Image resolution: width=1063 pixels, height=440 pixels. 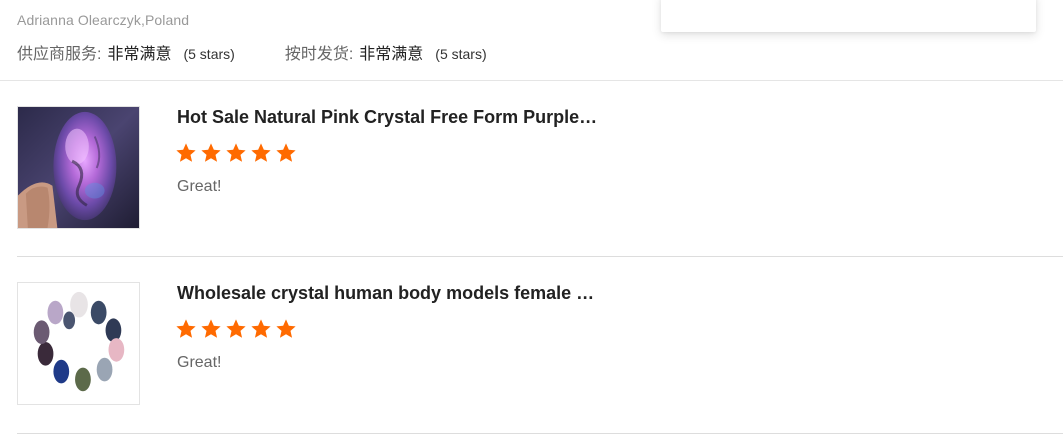 I want to click on rating-supplier-service: 供应商服务: 非常满意 (5 stars), so click(x=126, y=52).